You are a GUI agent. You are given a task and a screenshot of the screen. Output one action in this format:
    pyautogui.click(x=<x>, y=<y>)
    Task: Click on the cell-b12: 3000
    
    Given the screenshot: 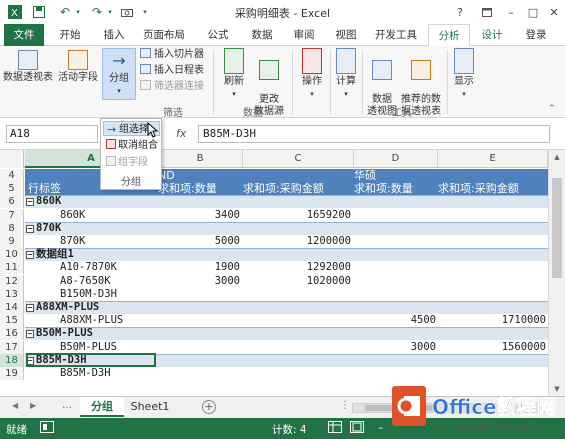 What is the action you would take?
    pyautogui.click(x=199, y=281)
    